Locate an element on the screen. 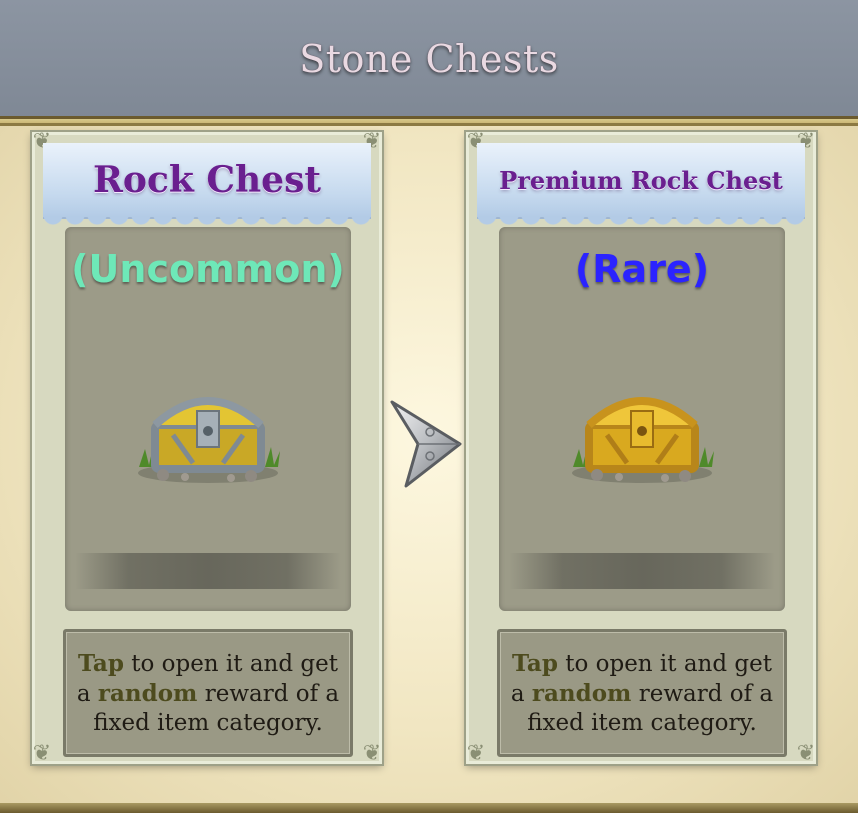 The image size is (858, 813). header-divider is located at coordinates (429, 121).